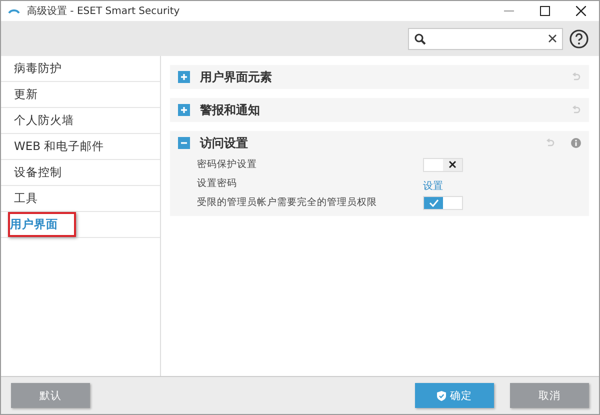 This screenshot has height=415, width=600. Describe the element at coordinates (433, 202) in the screenshot. I see `check-icon` at that location.